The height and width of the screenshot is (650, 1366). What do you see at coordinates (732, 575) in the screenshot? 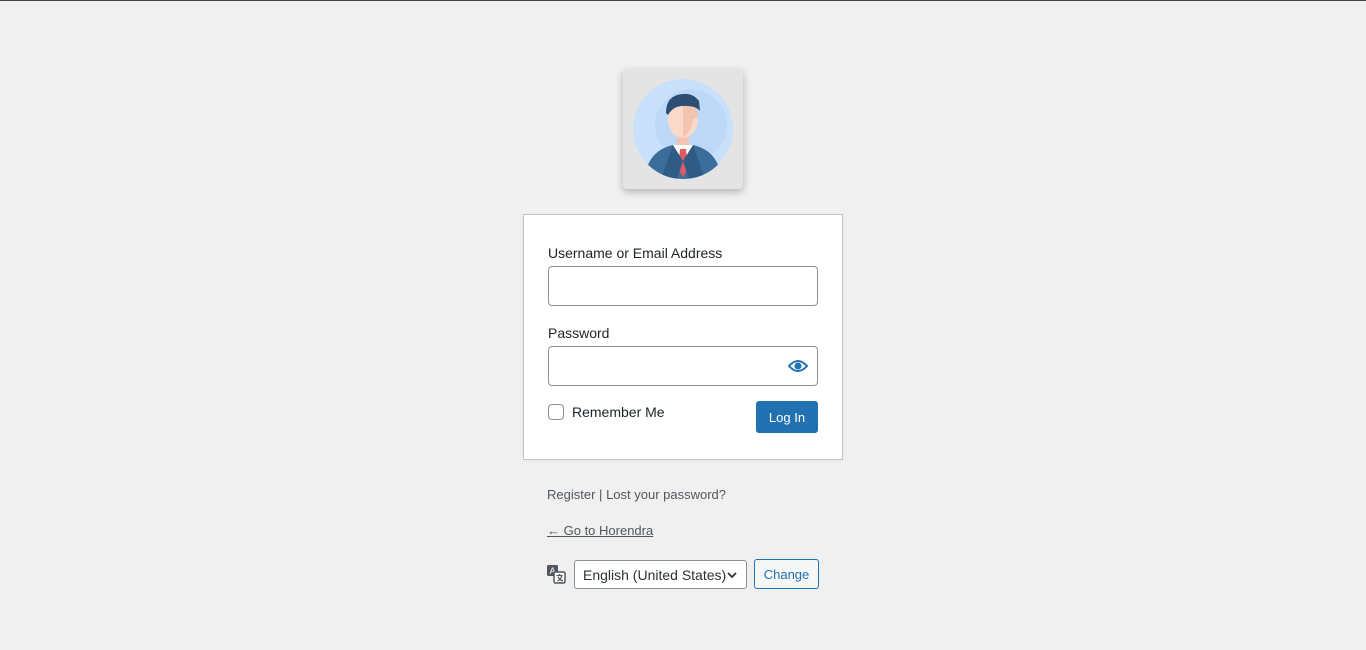
I see `chevron-down-icon` at bounding box center [732, 575].